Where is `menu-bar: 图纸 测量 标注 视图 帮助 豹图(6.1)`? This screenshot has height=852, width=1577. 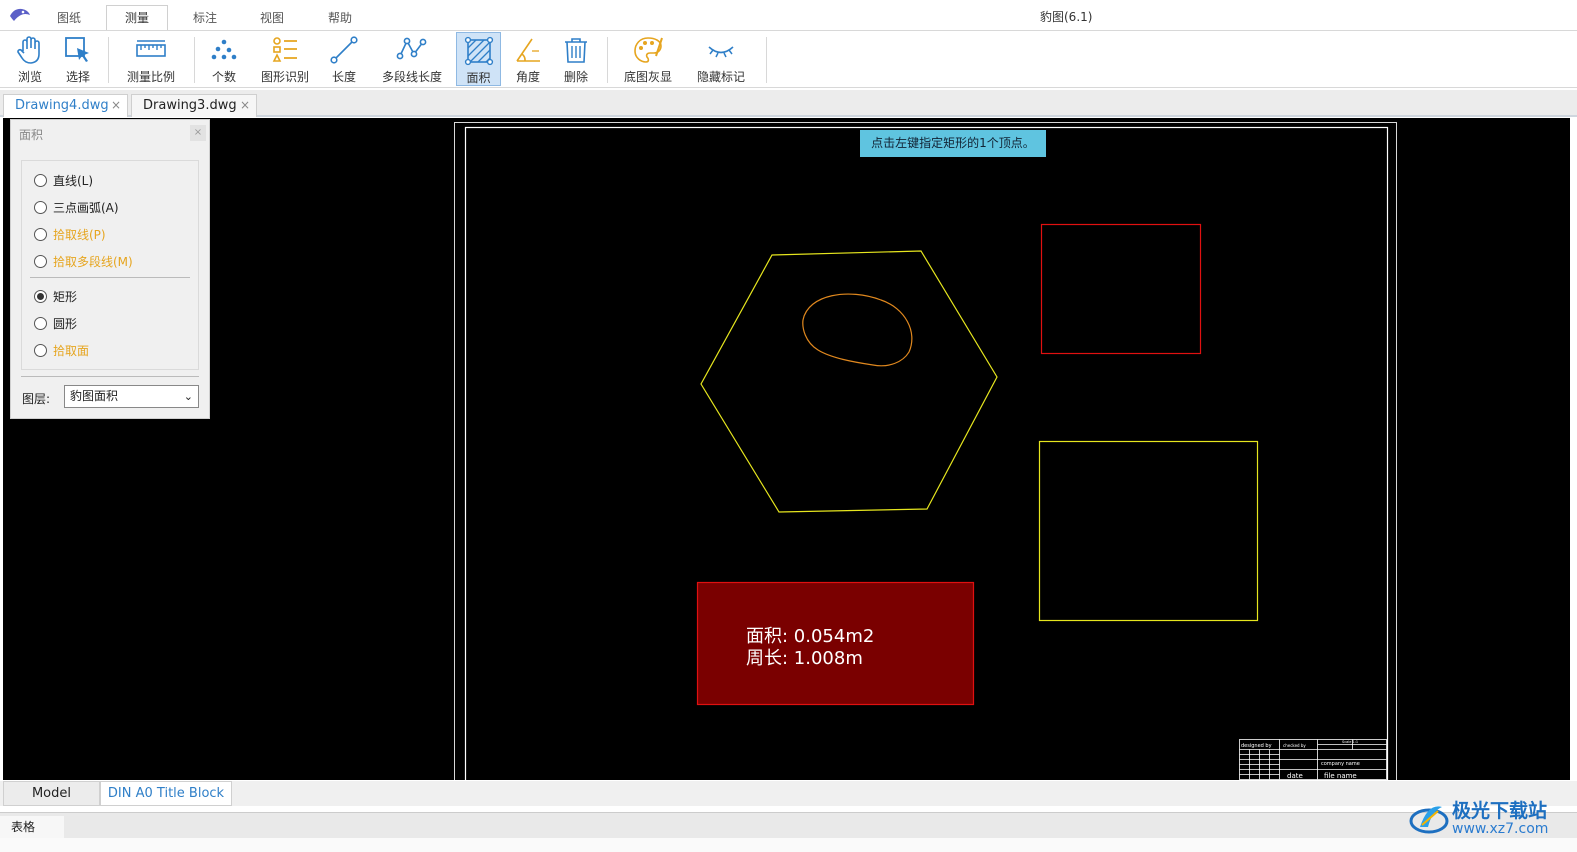
menu-bar: 图纸 测量 标注 视图 帮助 豹图(6.1) is located at coordinates (788, 15).